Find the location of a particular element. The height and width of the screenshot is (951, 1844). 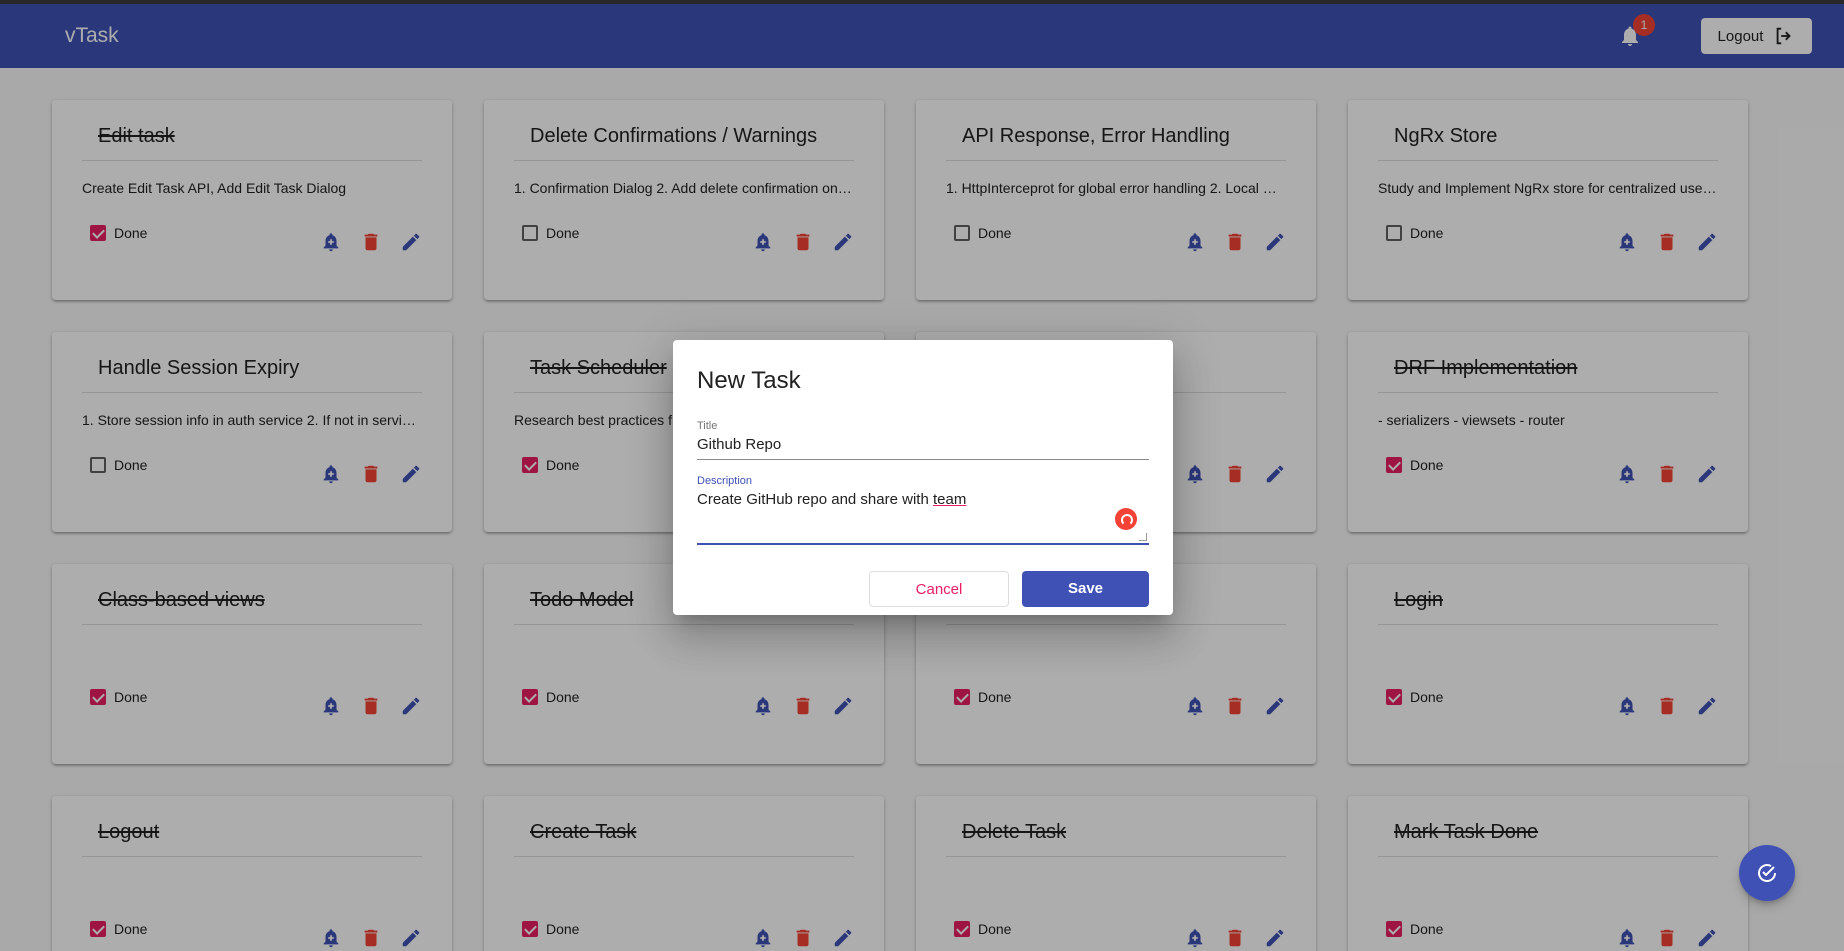

description-field-label: Description is located at coordinates (725, 481).